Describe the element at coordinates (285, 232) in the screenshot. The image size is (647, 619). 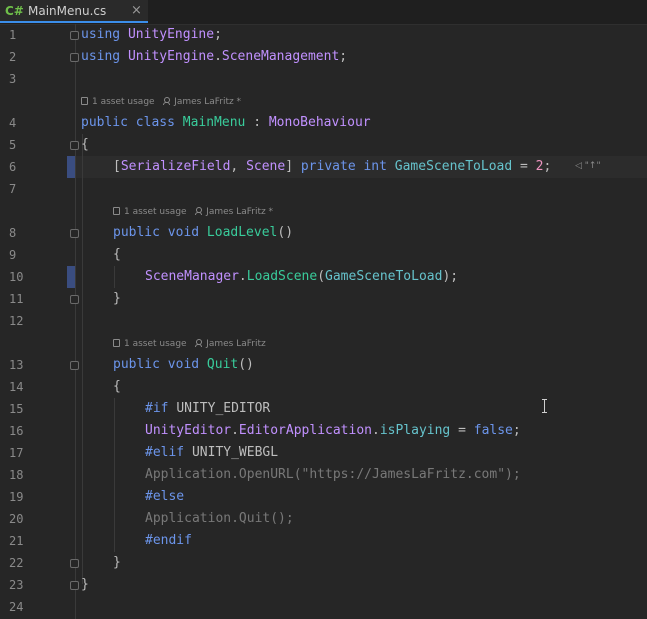
I see `punct: ()` at that location.